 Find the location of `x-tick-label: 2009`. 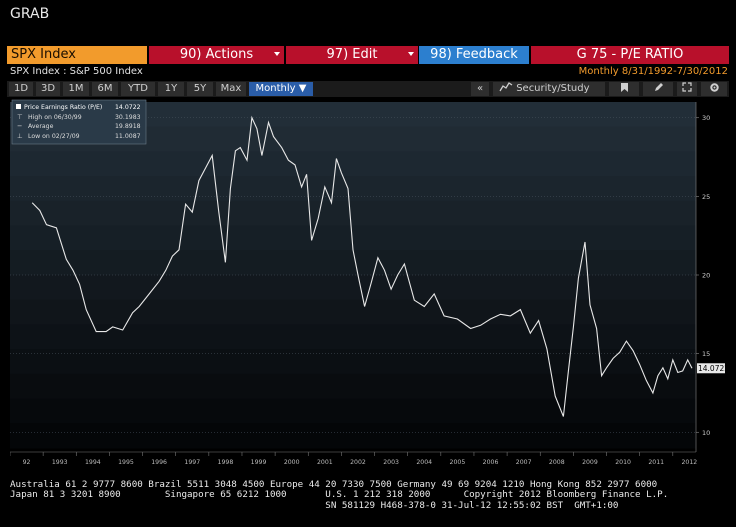

x-tick-label: 2009 is located at coordinates (590, 462).